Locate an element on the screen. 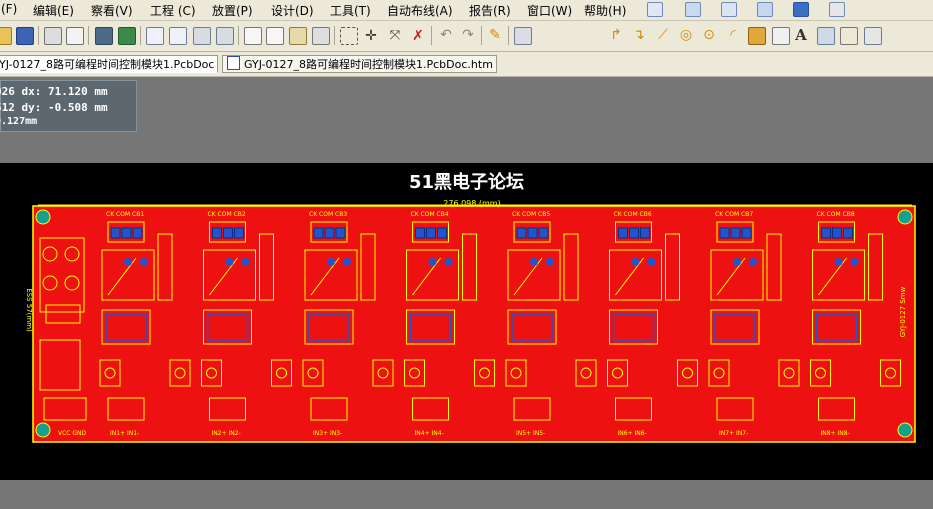  input-label-1: IN1+ IN1- is located at coordinates (124, 433).